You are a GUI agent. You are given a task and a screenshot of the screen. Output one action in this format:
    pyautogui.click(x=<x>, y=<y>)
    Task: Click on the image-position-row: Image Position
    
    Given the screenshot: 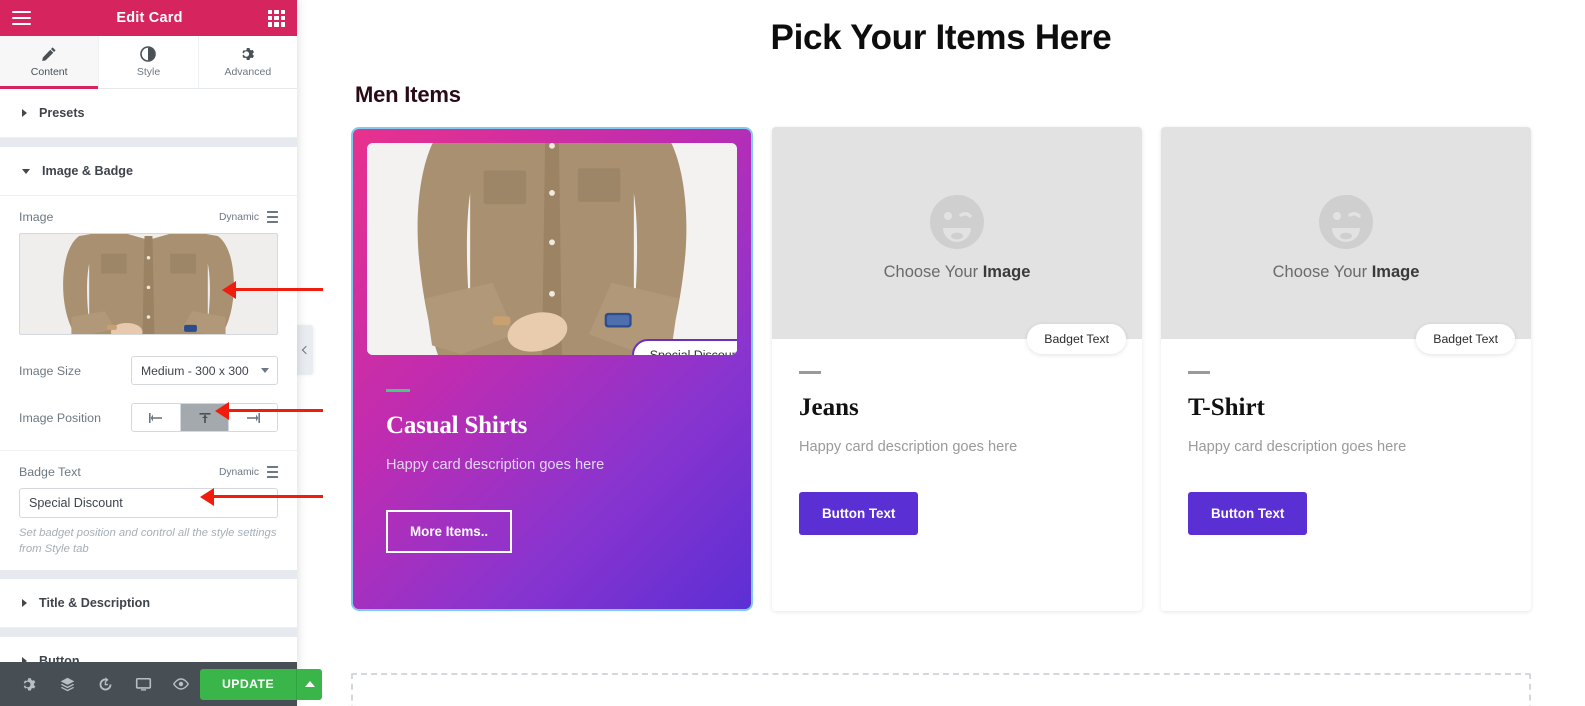 What is the action you would take?
    pyautogui.click(x=148, y=417)
    